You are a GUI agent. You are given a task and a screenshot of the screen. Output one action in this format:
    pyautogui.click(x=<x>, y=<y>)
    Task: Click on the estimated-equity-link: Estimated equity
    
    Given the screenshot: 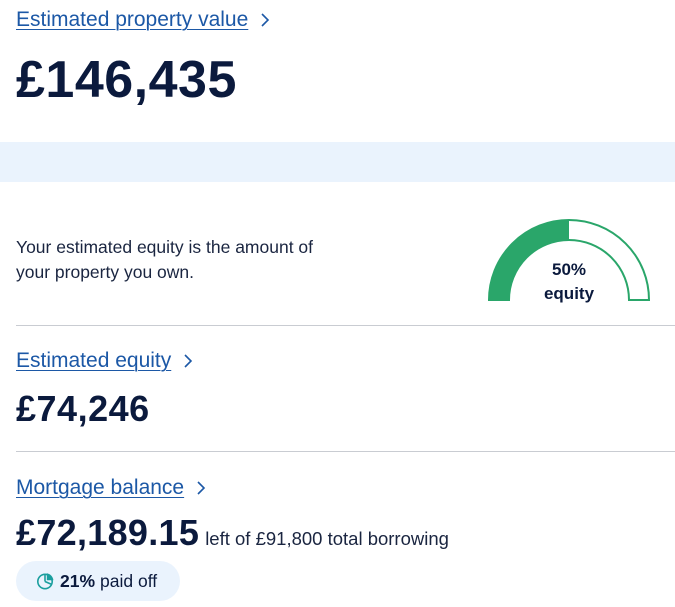 What is the action you would take?
    pyautogui.click(x=104, y=361)
    